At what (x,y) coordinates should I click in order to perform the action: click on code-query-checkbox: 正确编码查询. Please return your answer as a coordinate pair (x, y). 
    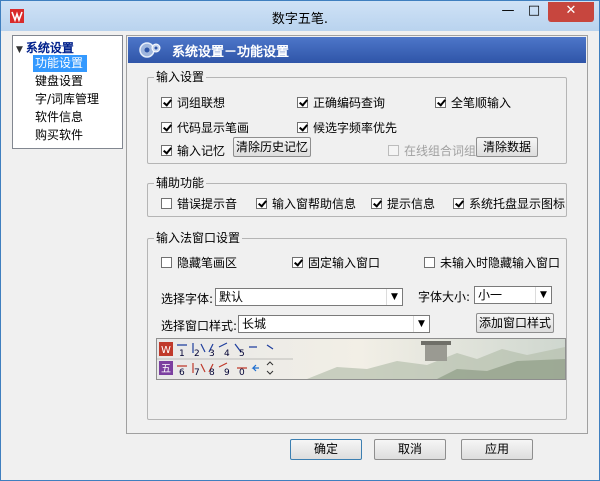
    Looking at the image, I should click on (341, 102).